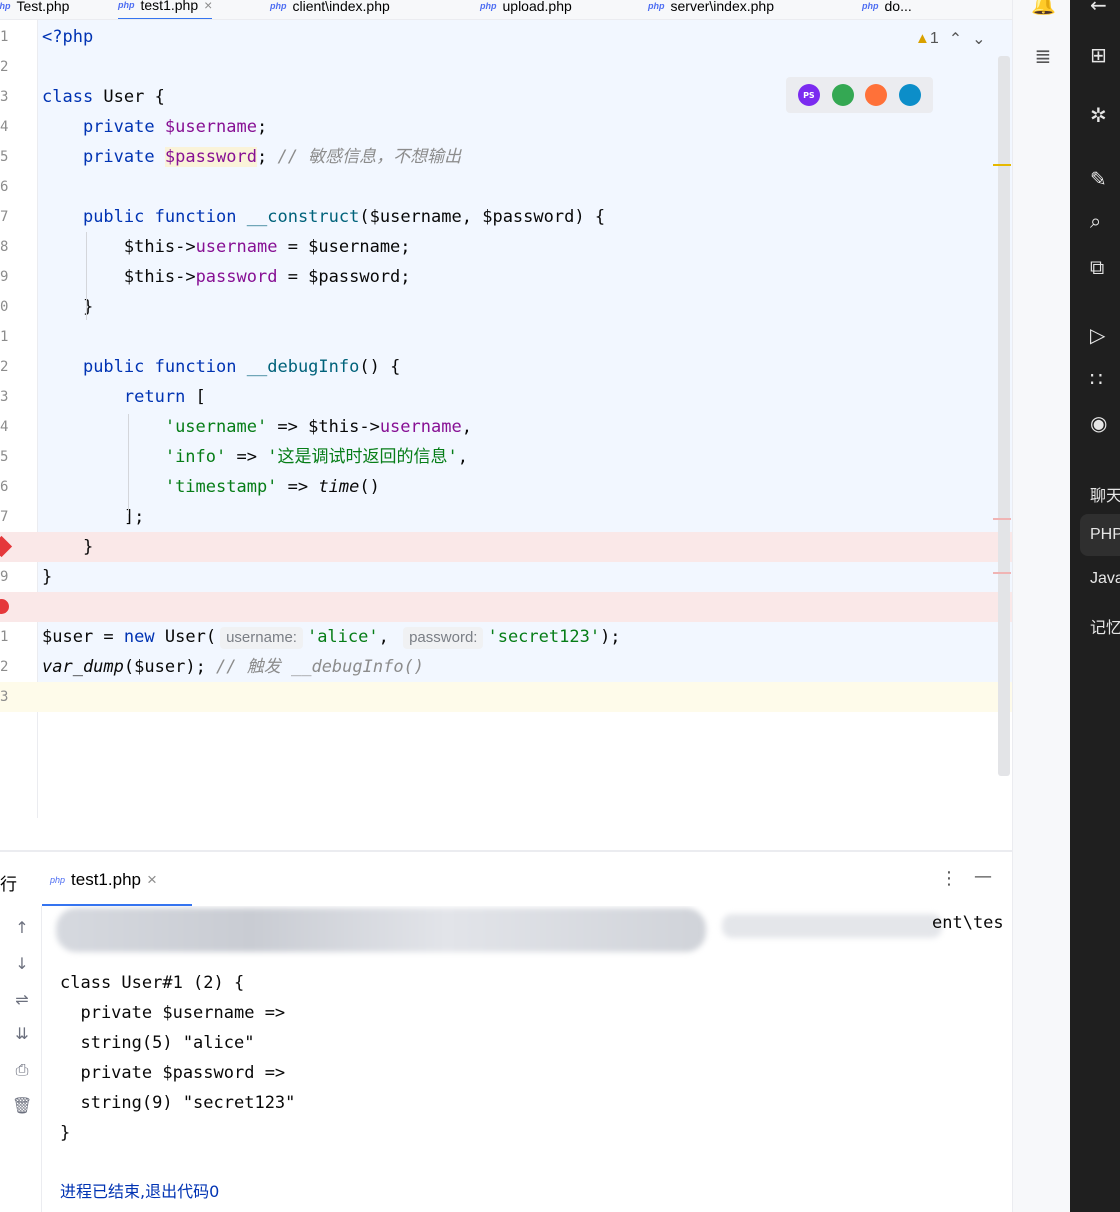 The width and height of the screenshot is (1120, 1212). Describe the element at coordinates (22, 1106) in the screenshot. I see `trash-icon: 🗑` at that location.